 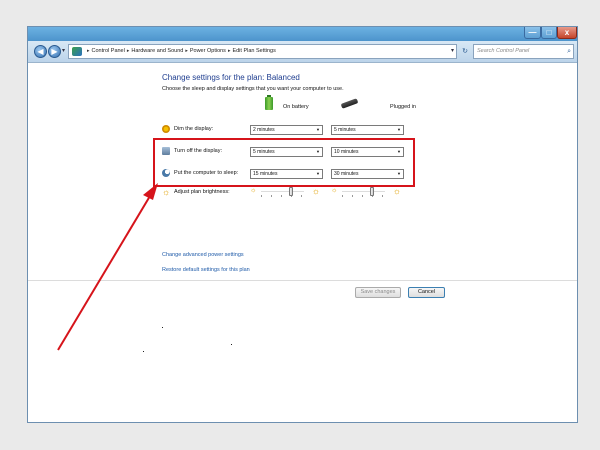 I want to click on brightness-battery-slider: ☼ ☼, so click(x=285, y=191).